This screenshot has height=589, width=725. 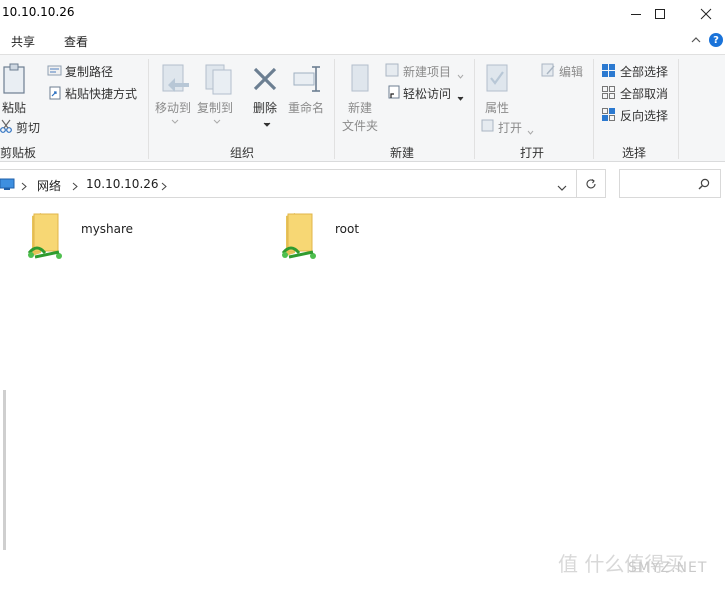 I want to click on new-folder-label-1: 新建, so click(x=360, y=108).